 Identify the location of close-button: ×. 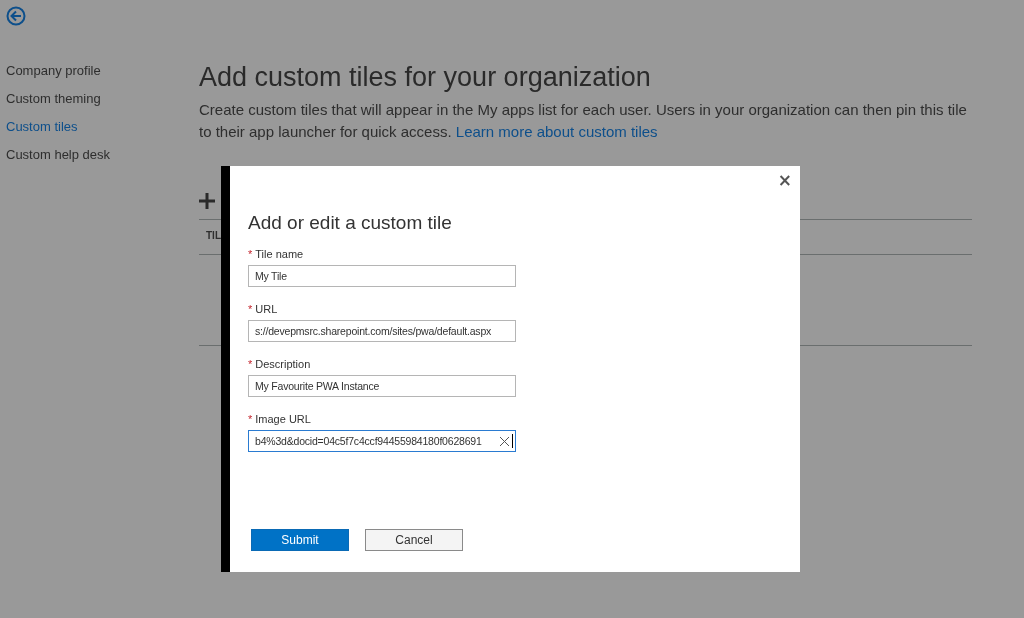
(784, 180).